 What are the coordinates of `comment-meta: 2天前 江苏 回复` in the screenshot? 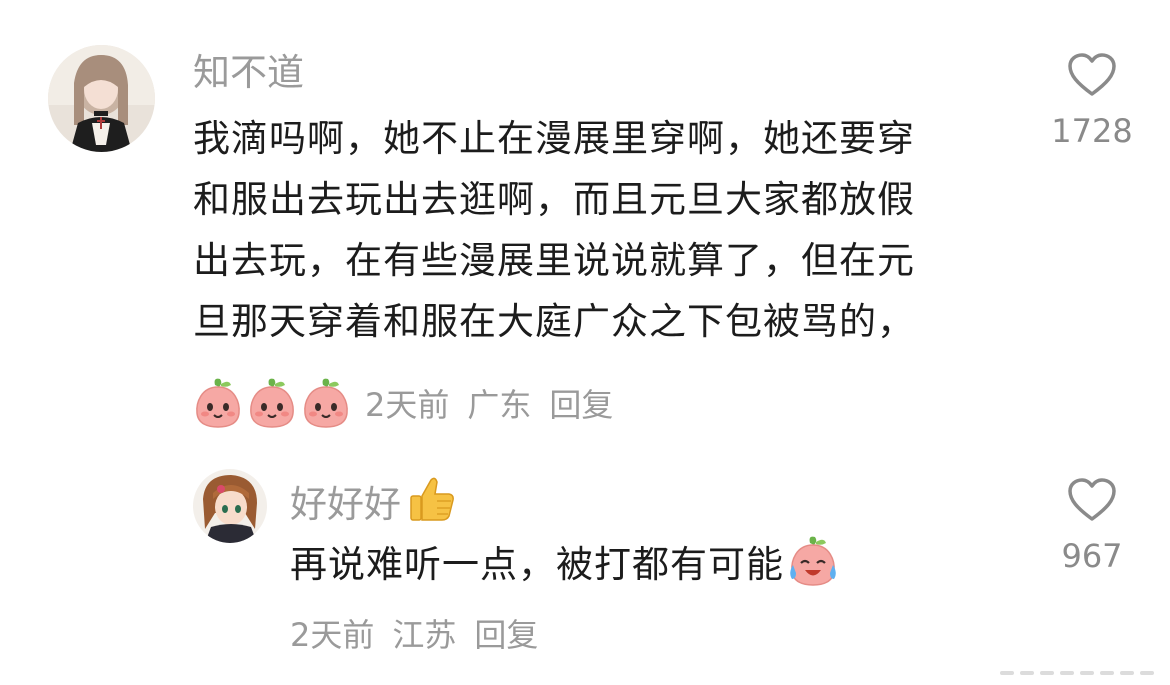 It's located at (423, 633).